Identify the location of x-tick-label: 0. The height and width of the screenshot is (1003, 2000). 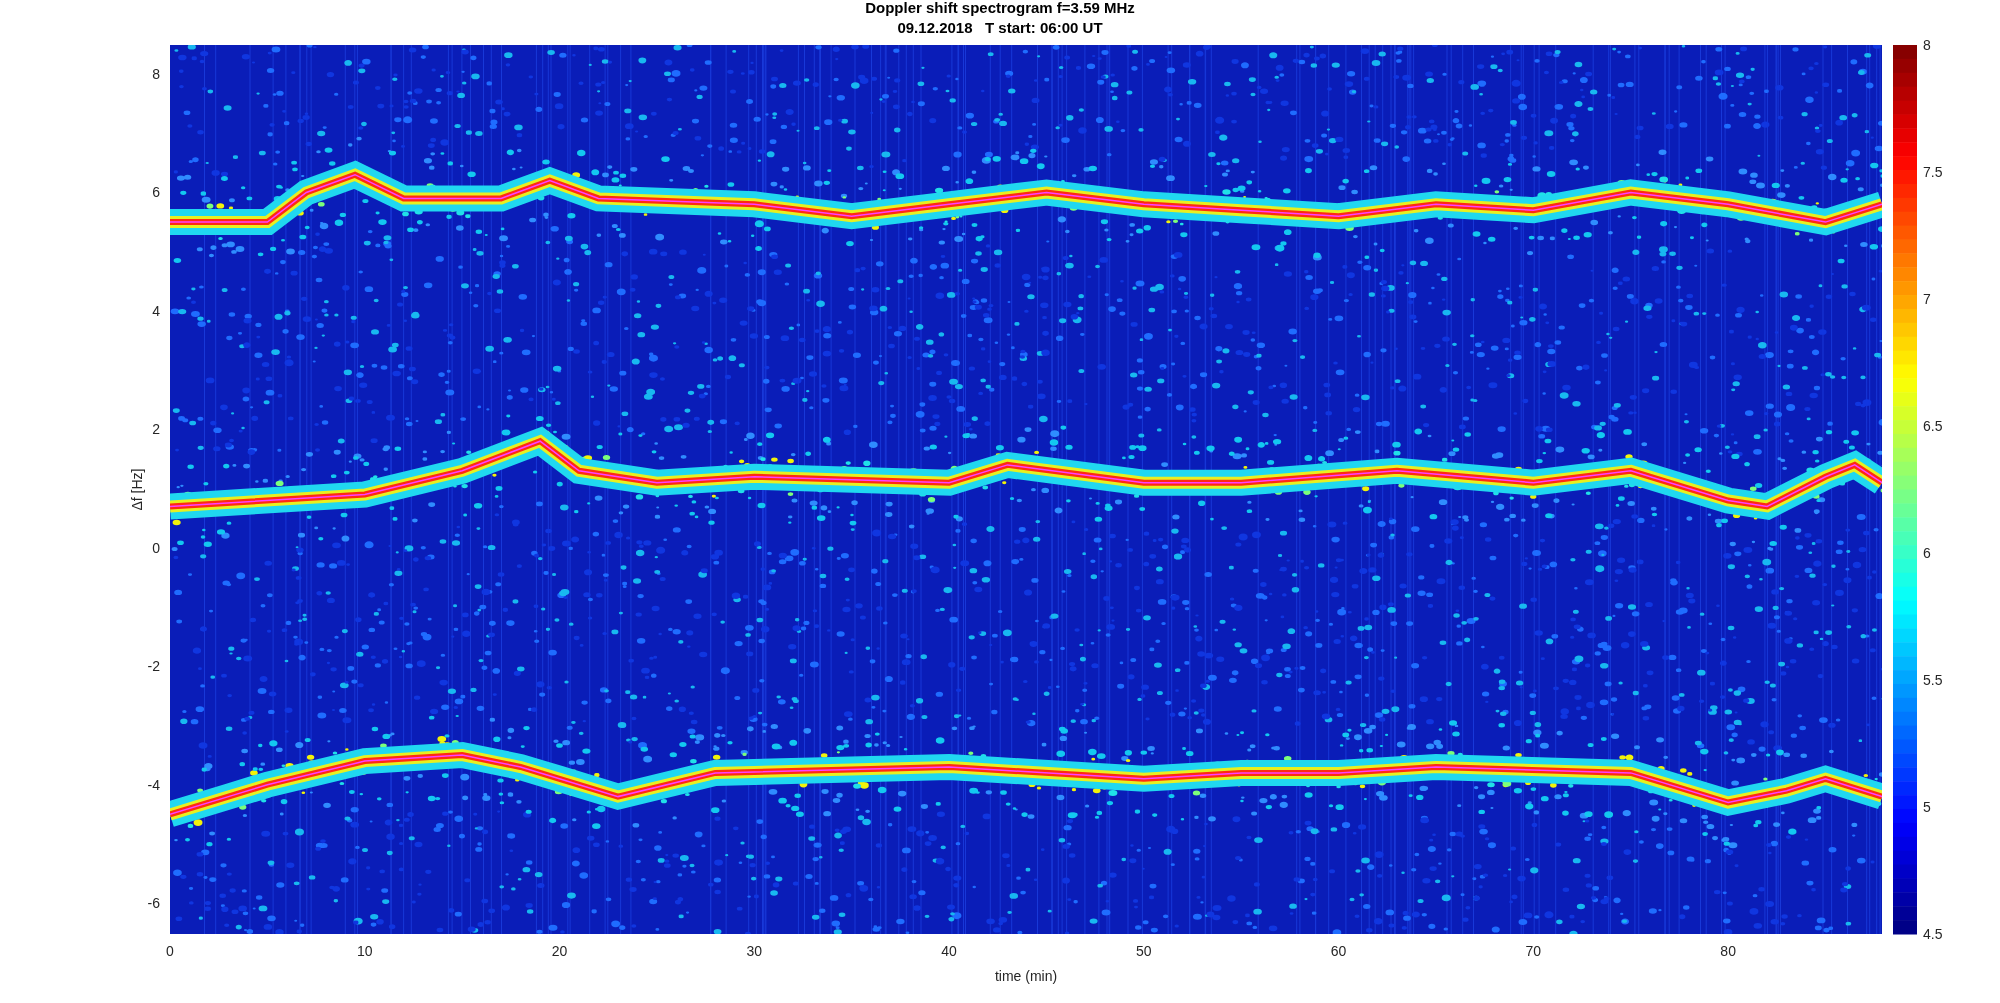
(170, 951).